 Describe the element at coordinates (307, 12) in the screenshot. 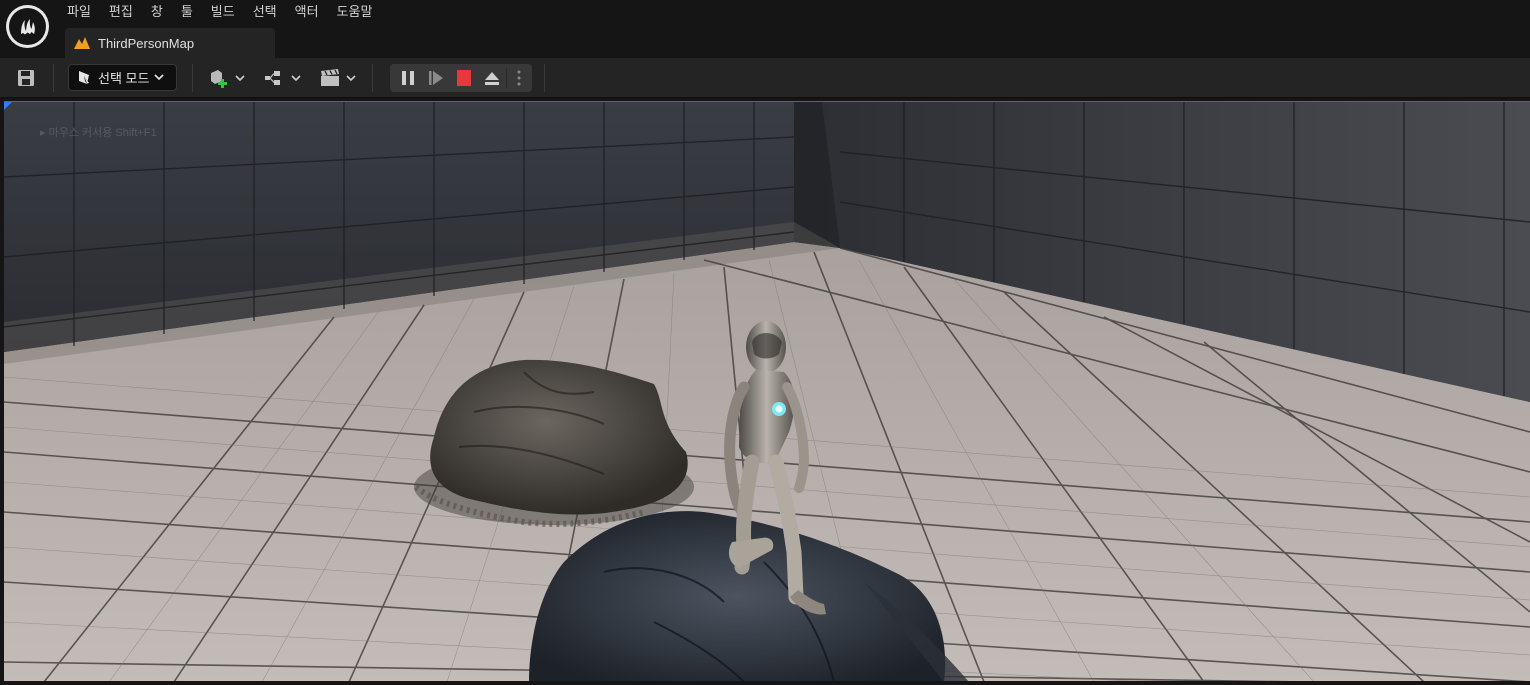

I see `menu-actor: 액터` at that location.